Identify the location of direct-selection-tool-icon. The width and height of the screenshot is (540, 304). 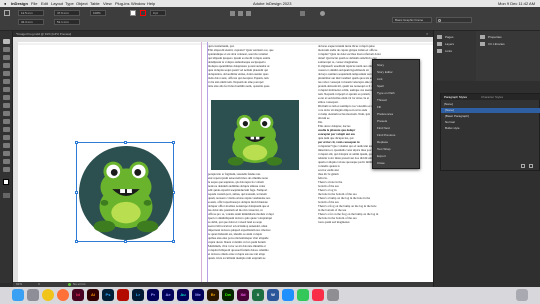
(6, 49).